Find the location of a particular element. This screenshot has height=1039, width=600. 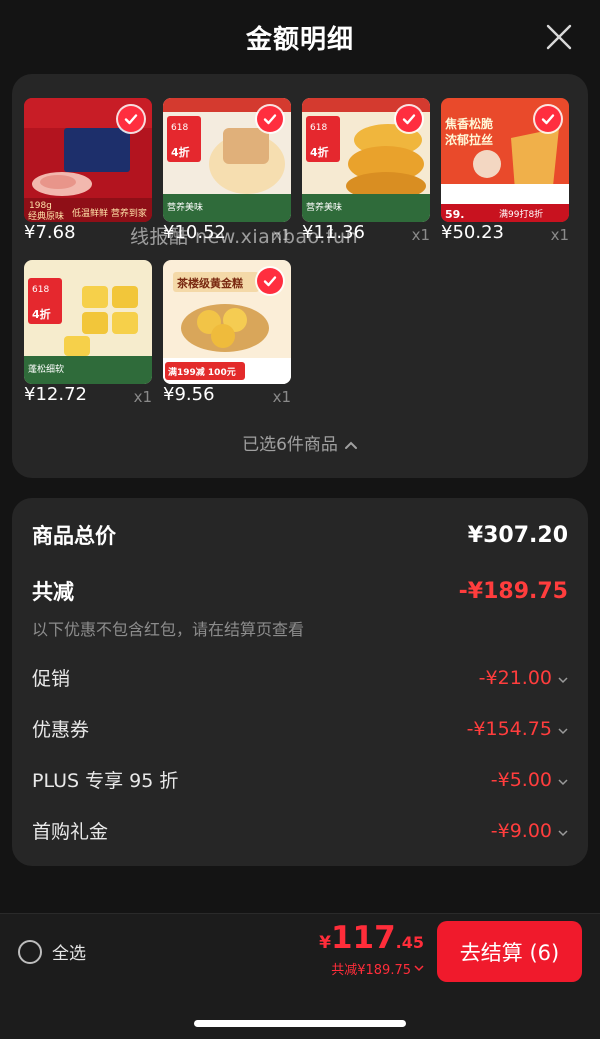

discount-row: 共减 -¥189.75 is located at coordinates (300, 591).